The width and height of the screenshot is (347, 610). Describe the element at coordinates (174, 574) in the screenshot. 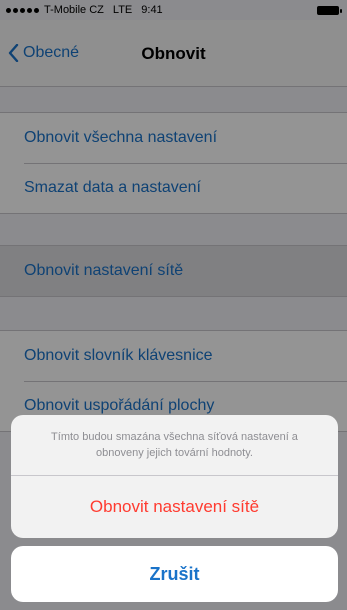

I see `cancel-button: Zrušit` at that location.